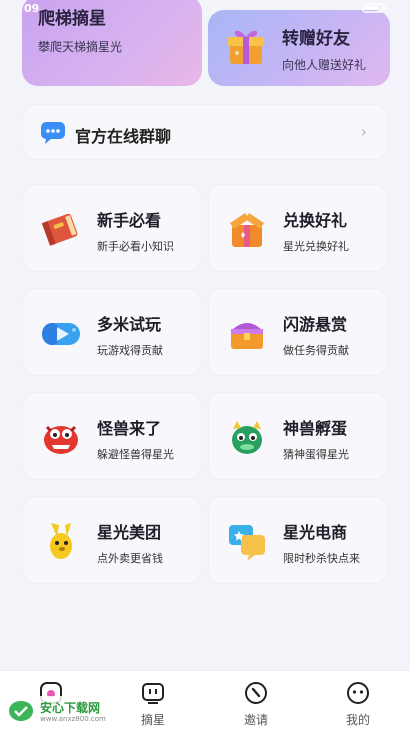 The image size is (410, 730). What do you see at coordinates (130, 558) in the screenshot?
I see `feature-subtitle: 点外卖更省钱` at bounding box center [130, 558].